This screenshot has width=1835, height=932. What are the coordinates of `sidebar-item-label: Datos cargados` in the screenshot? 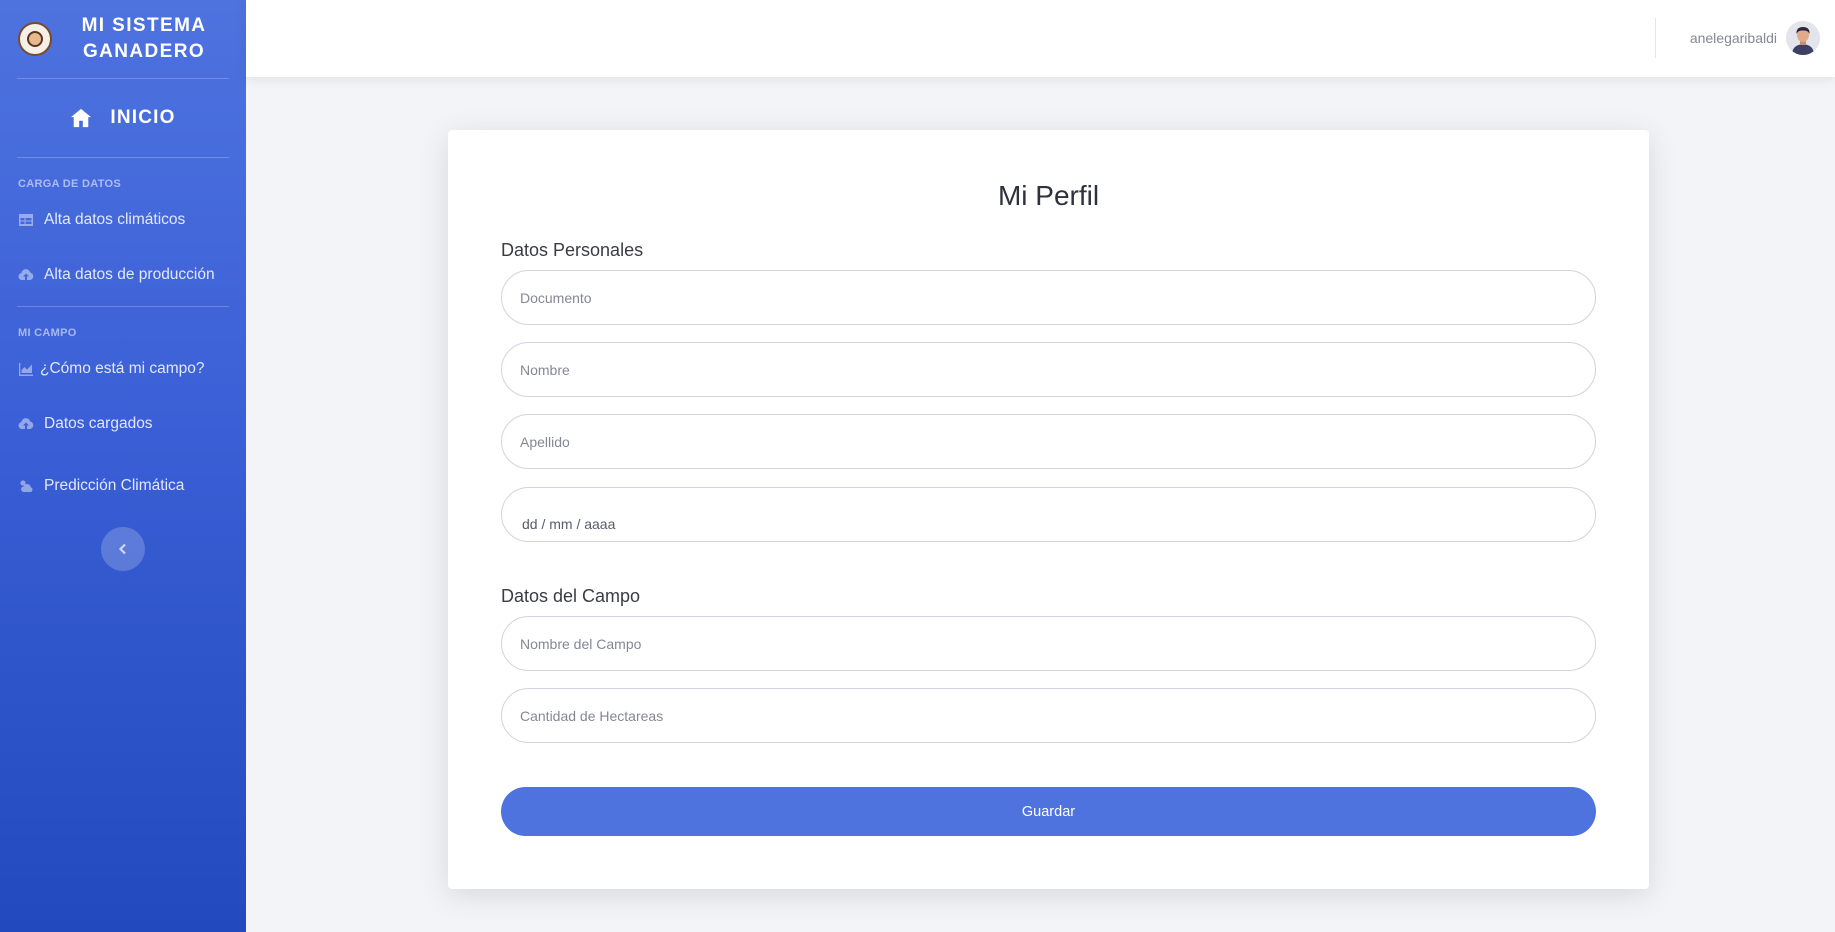 It's located at (98, 423).